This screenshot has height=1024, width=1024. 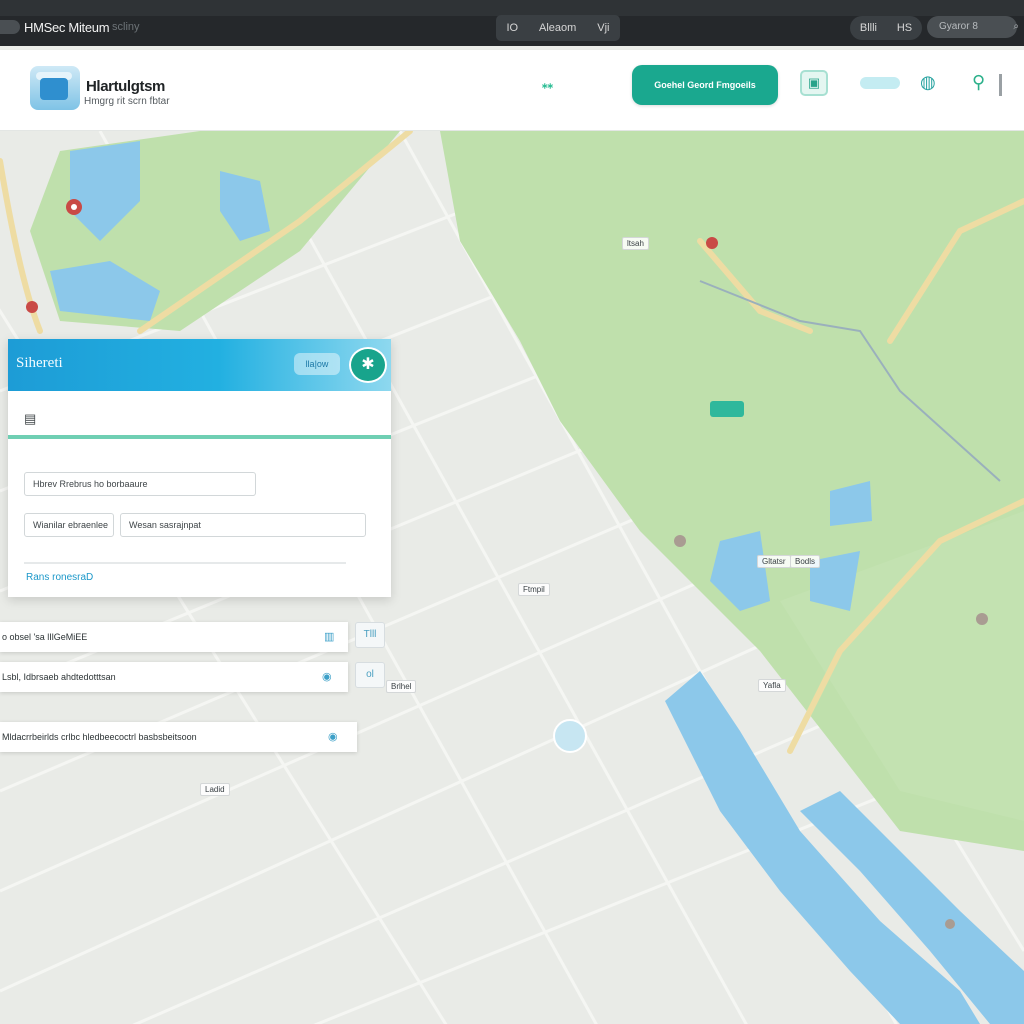 I want to click on window-control-aleaom: Aleaom, so click(x=557, y=28).